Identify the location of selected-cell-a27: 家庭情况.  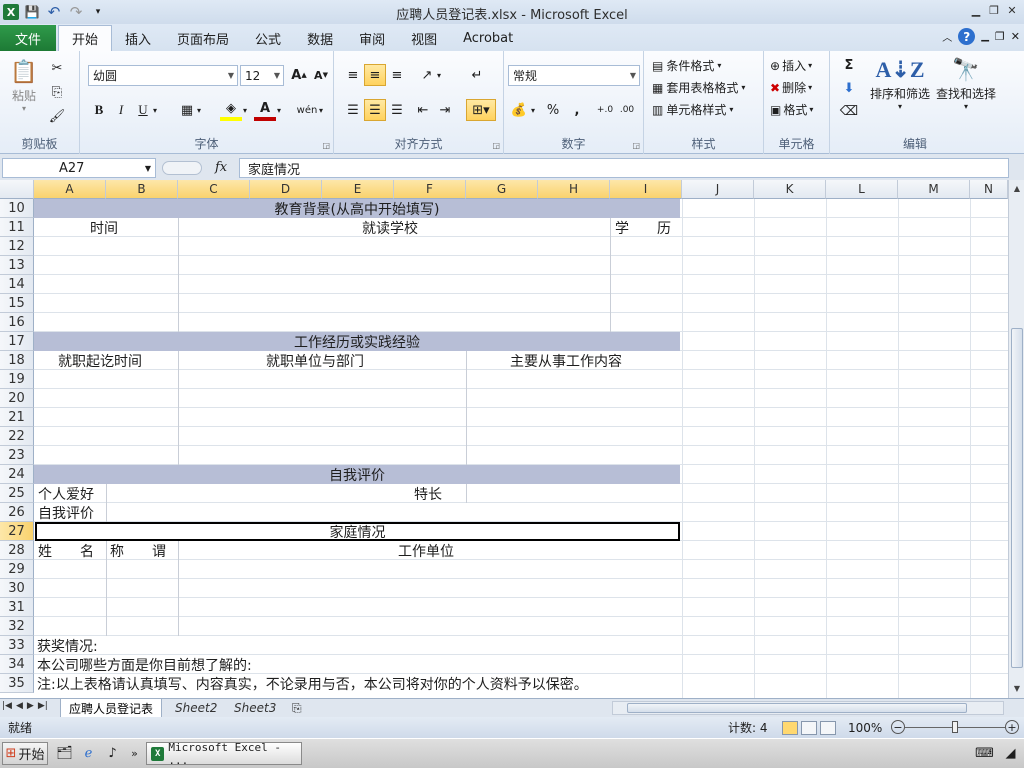
(357, 531).